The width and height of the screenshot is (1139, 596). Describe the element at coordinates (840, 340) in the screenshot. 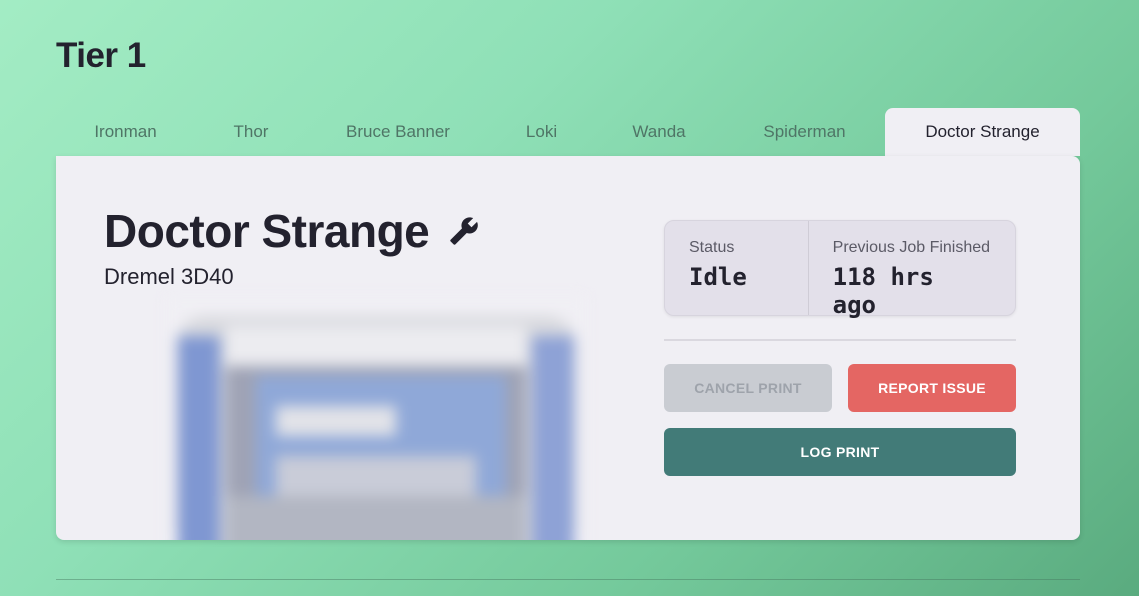

I see `divider` at that location.